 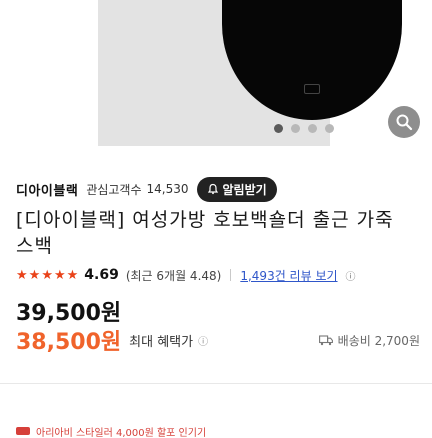 I want to click on promo-text: 아리아비 스타일러 4,000원 할포 인기기, so click(x=121, y=432).